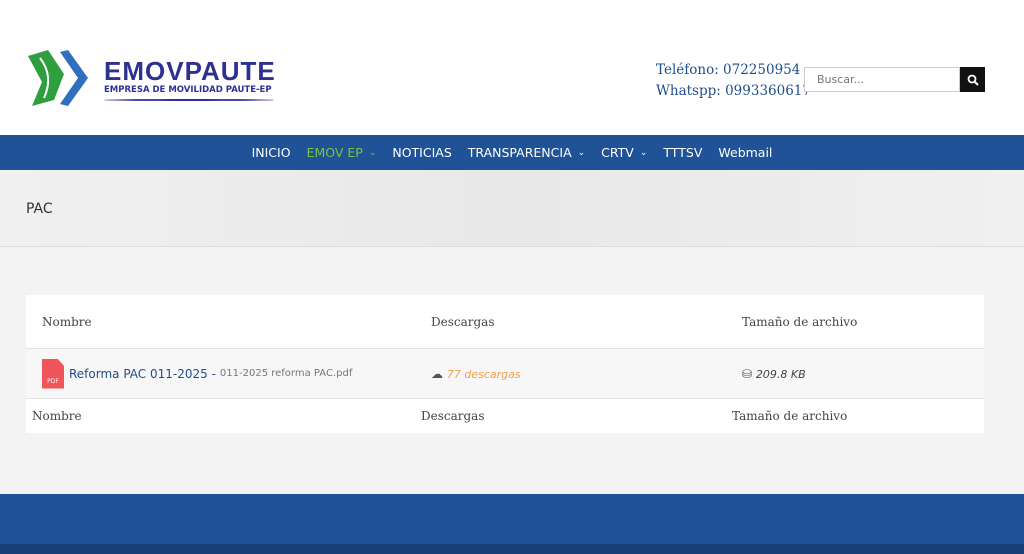  What do you see at coordinates (780, 374) in the screenshot?
I see `file-size: 209.8 KB` at bounding box center [780, 374].